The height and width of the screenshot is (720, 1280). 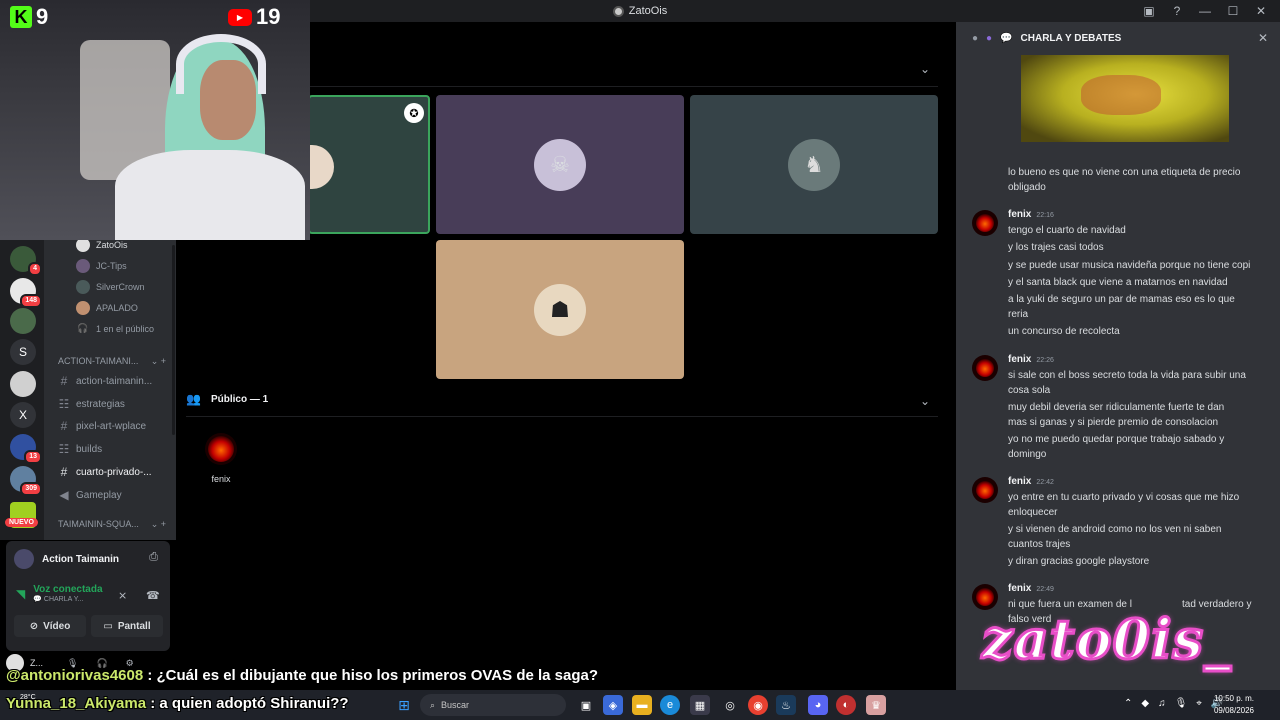 I want to click on chat-message: obligado, so click(x=1134, y=187).